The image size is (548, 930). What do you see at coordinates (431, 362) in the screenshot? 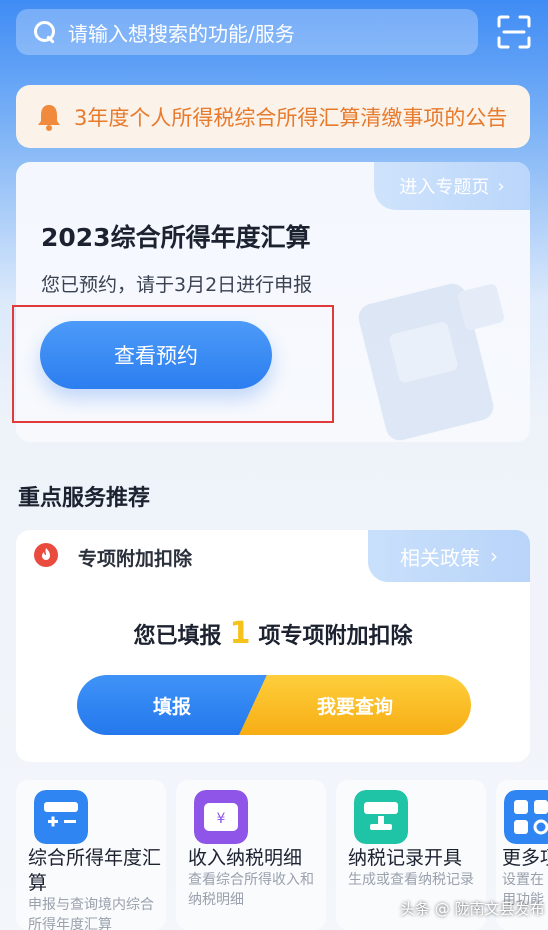
I see `document-illustration-icon` at bounding box center [431, 362].